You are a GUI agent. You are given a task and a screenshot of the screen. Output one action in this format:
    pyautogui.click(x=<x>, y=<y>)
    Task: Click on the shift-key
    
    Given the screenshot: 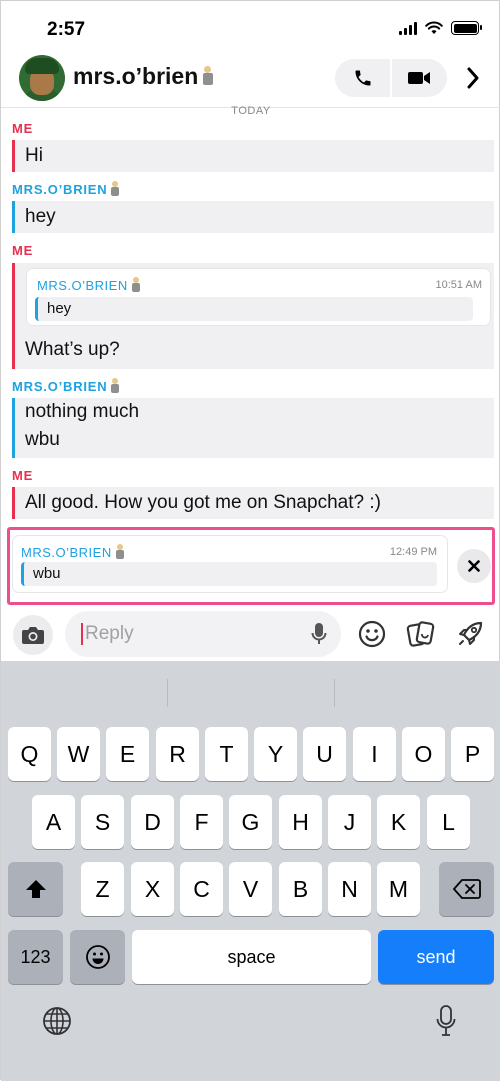 What is the action you would take?
    pyautogui.click(x=35, y=889)
    